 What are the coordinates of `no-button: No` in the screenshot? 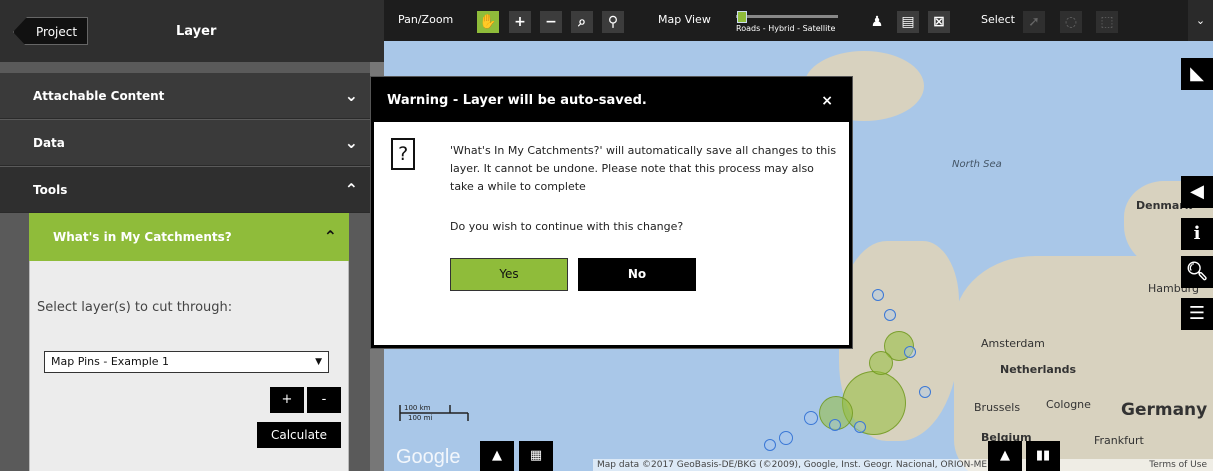 It's located at (637, 274).